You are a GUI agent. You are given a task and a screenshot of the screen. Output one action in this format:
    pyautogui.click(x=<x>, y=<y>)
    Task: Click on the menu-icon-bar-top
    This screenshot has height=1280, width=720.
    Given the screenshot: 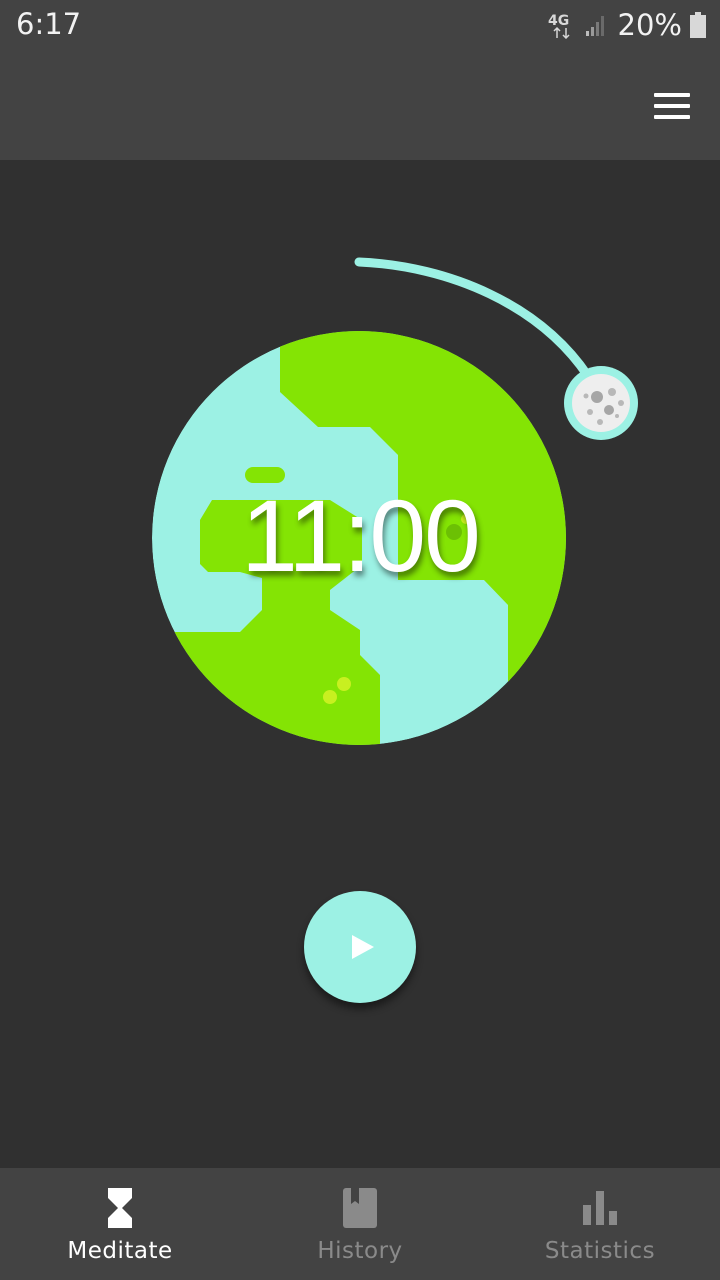 What is the action you would take?
    pyautogui.click(x=672, y=95)
    